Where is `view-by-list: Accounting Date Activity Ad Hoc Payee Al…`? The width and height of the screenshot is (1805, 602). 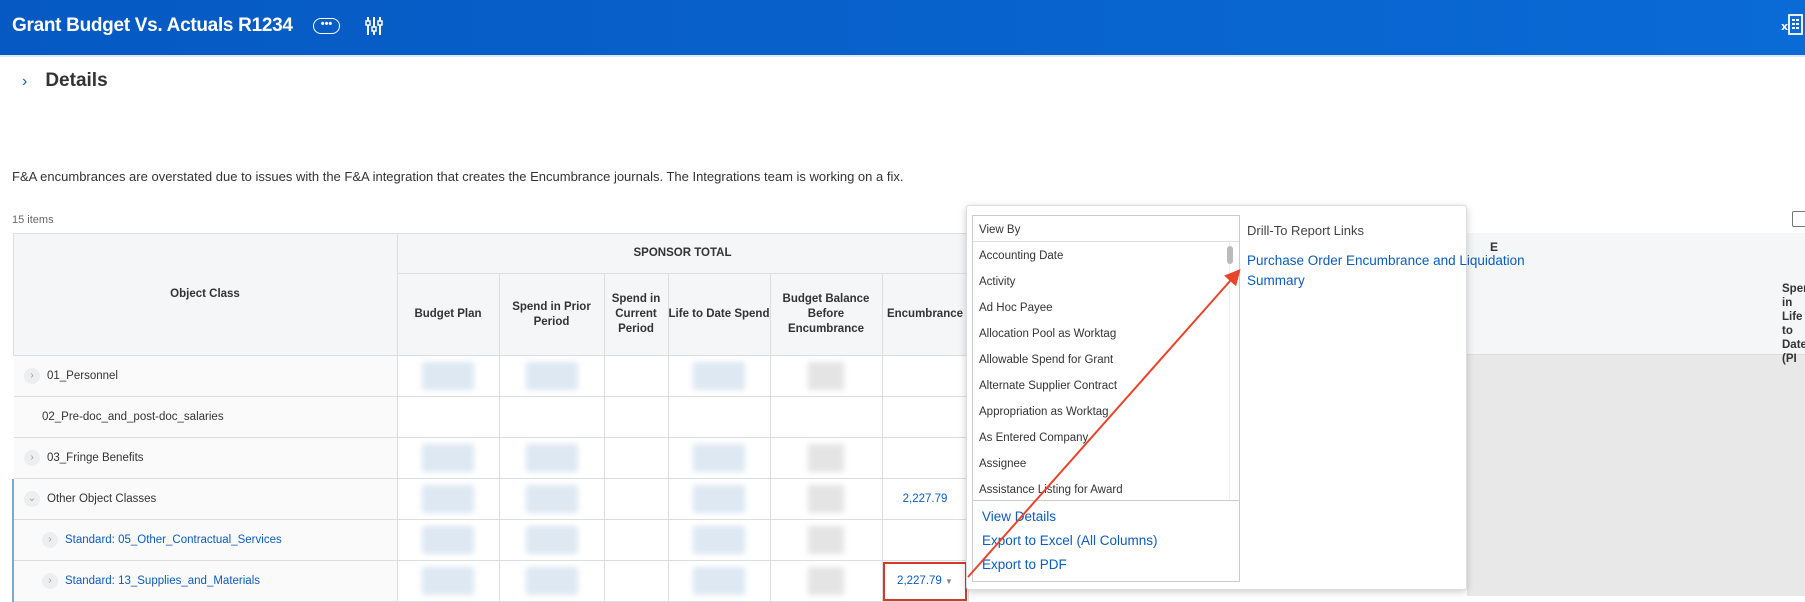
view-by-list: Accounting Date Activity Ad Hoc Payee Al… is located at coordinates (1106, 371).